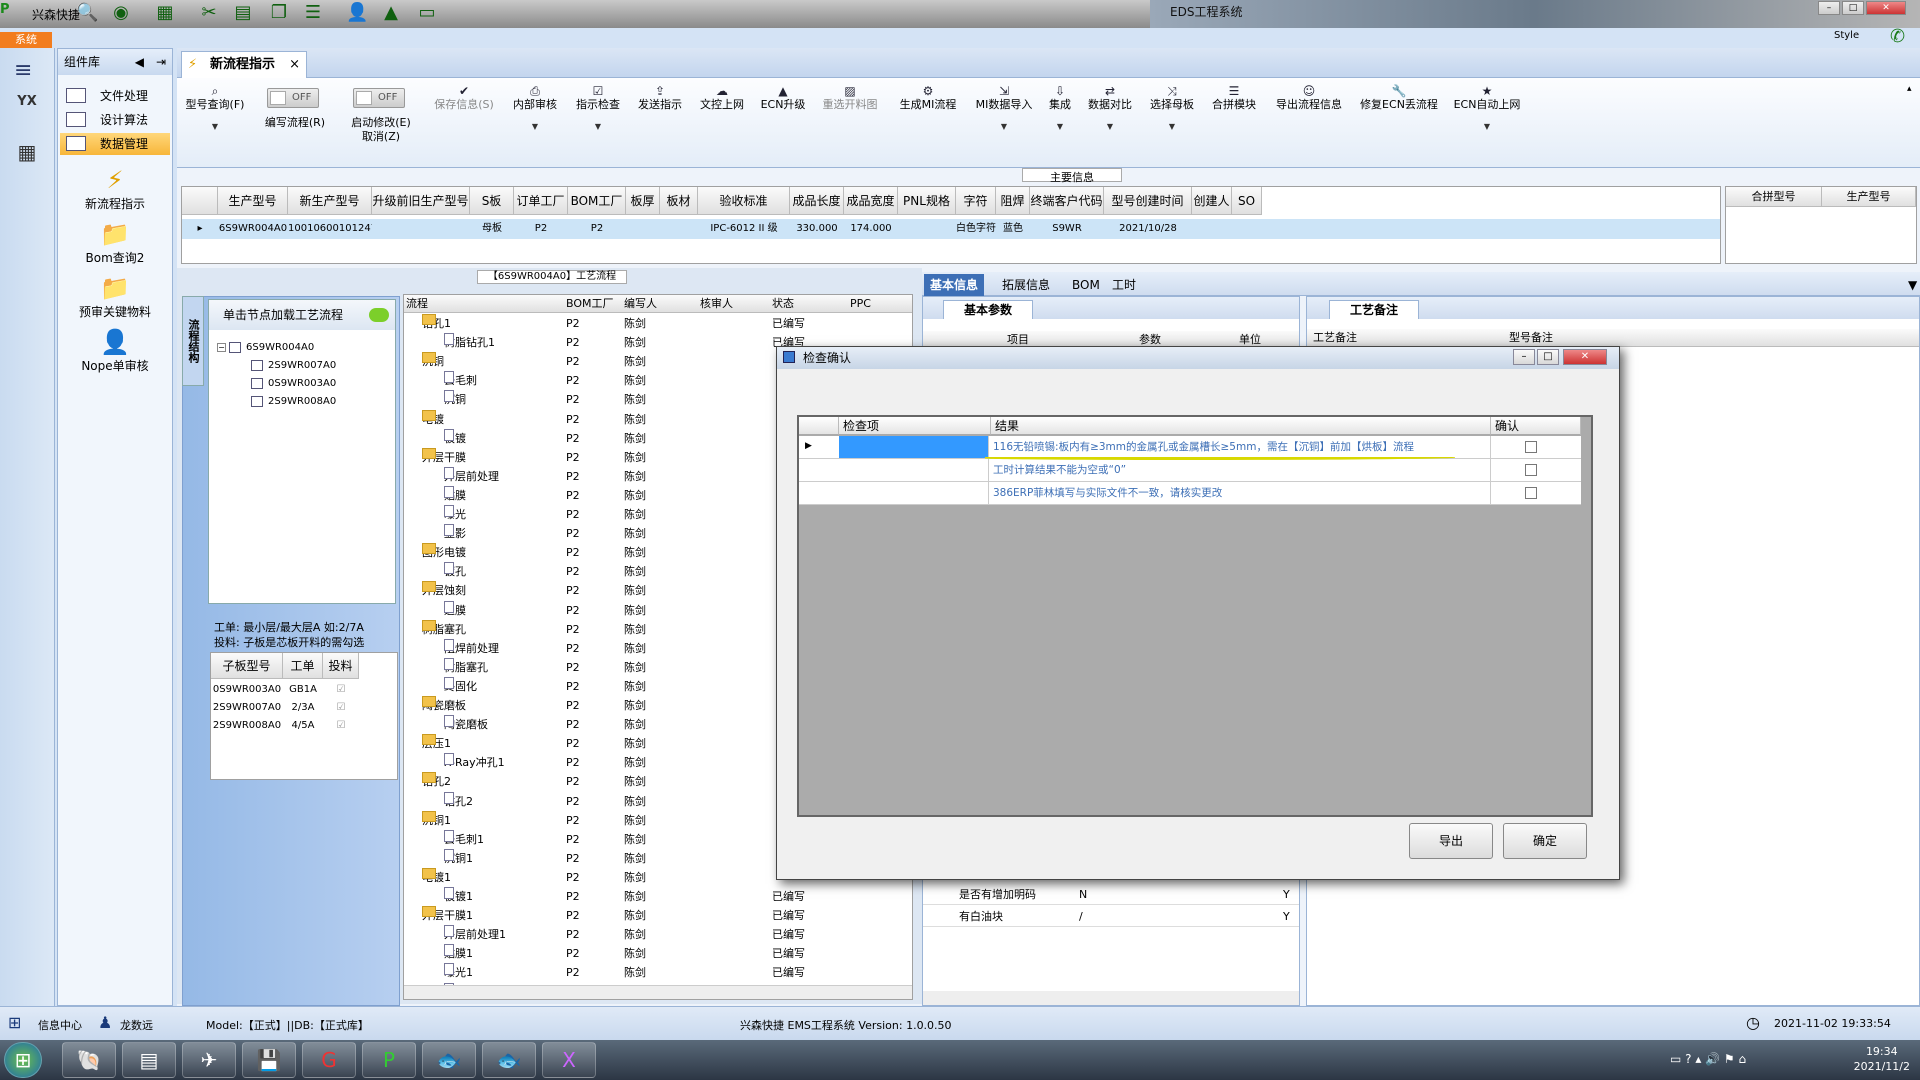 The width and height of the screenshot is (1920, 1080). I want to click on check-row: 工时计算结果不能为空或“0”, so click(1190, 470).